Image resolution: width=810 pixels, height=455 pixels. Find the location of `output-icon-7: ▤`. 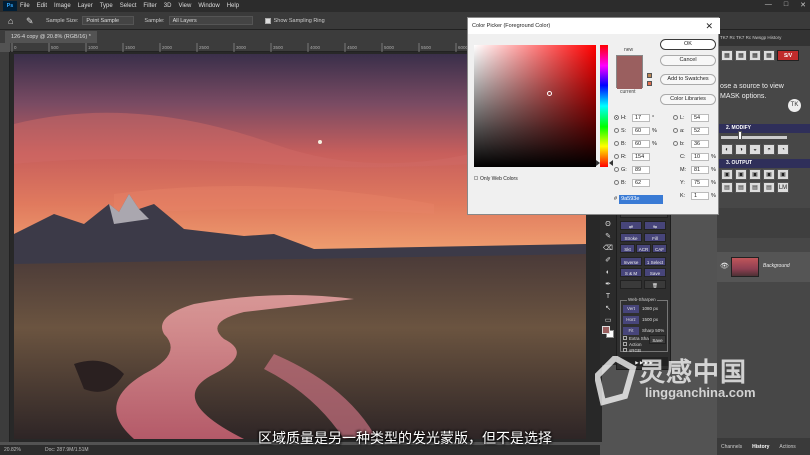

output-icon-7: ▤ is located at coordinates (741, 187).